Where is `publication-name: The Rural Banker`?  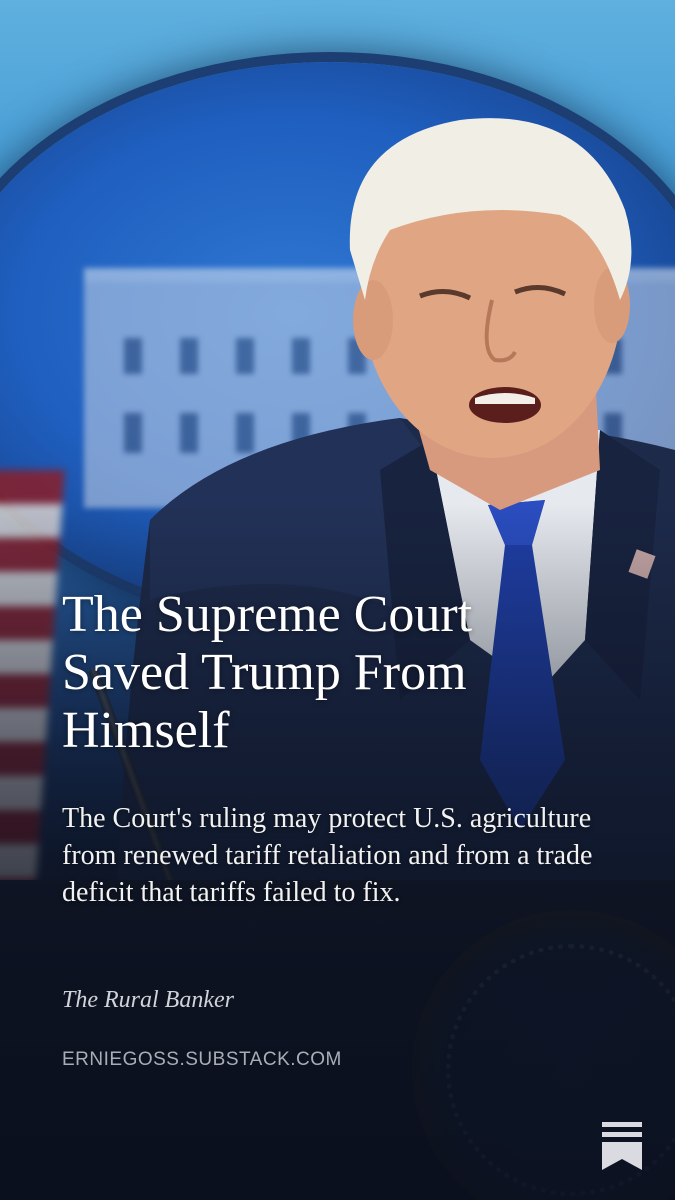 publication-name: The Rural Banker is located at coordinates (148, 1000).